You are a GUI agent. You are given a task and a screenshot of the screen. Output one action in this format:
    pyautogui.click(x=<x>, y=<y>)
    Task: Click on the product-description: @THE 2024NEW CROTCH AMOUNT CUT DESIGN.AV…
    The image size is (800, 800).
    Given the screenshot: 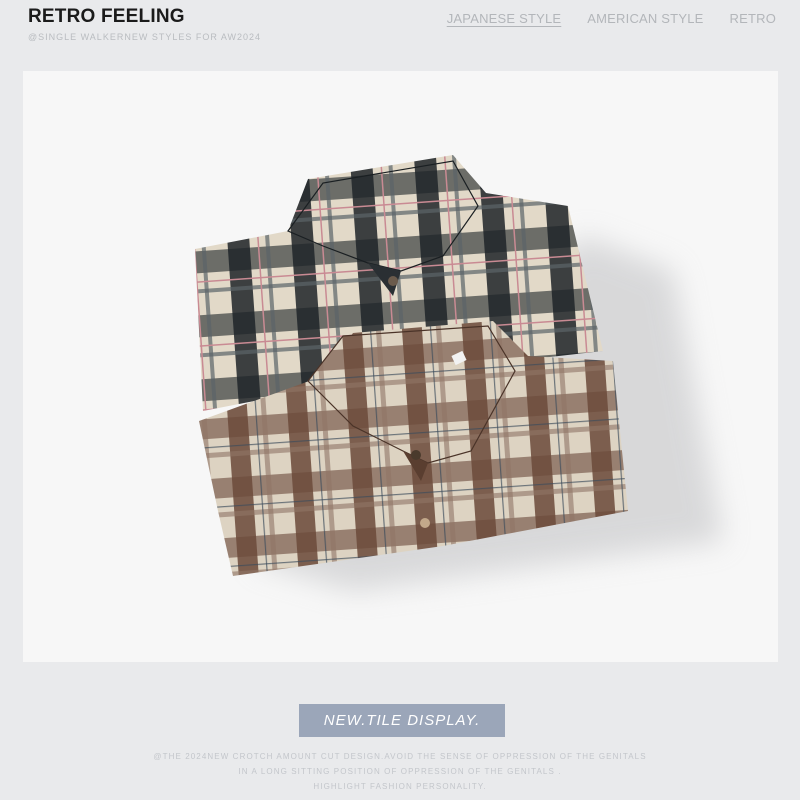 What is the action you would take?
    pyautogui.click(x=400, y=771)
    